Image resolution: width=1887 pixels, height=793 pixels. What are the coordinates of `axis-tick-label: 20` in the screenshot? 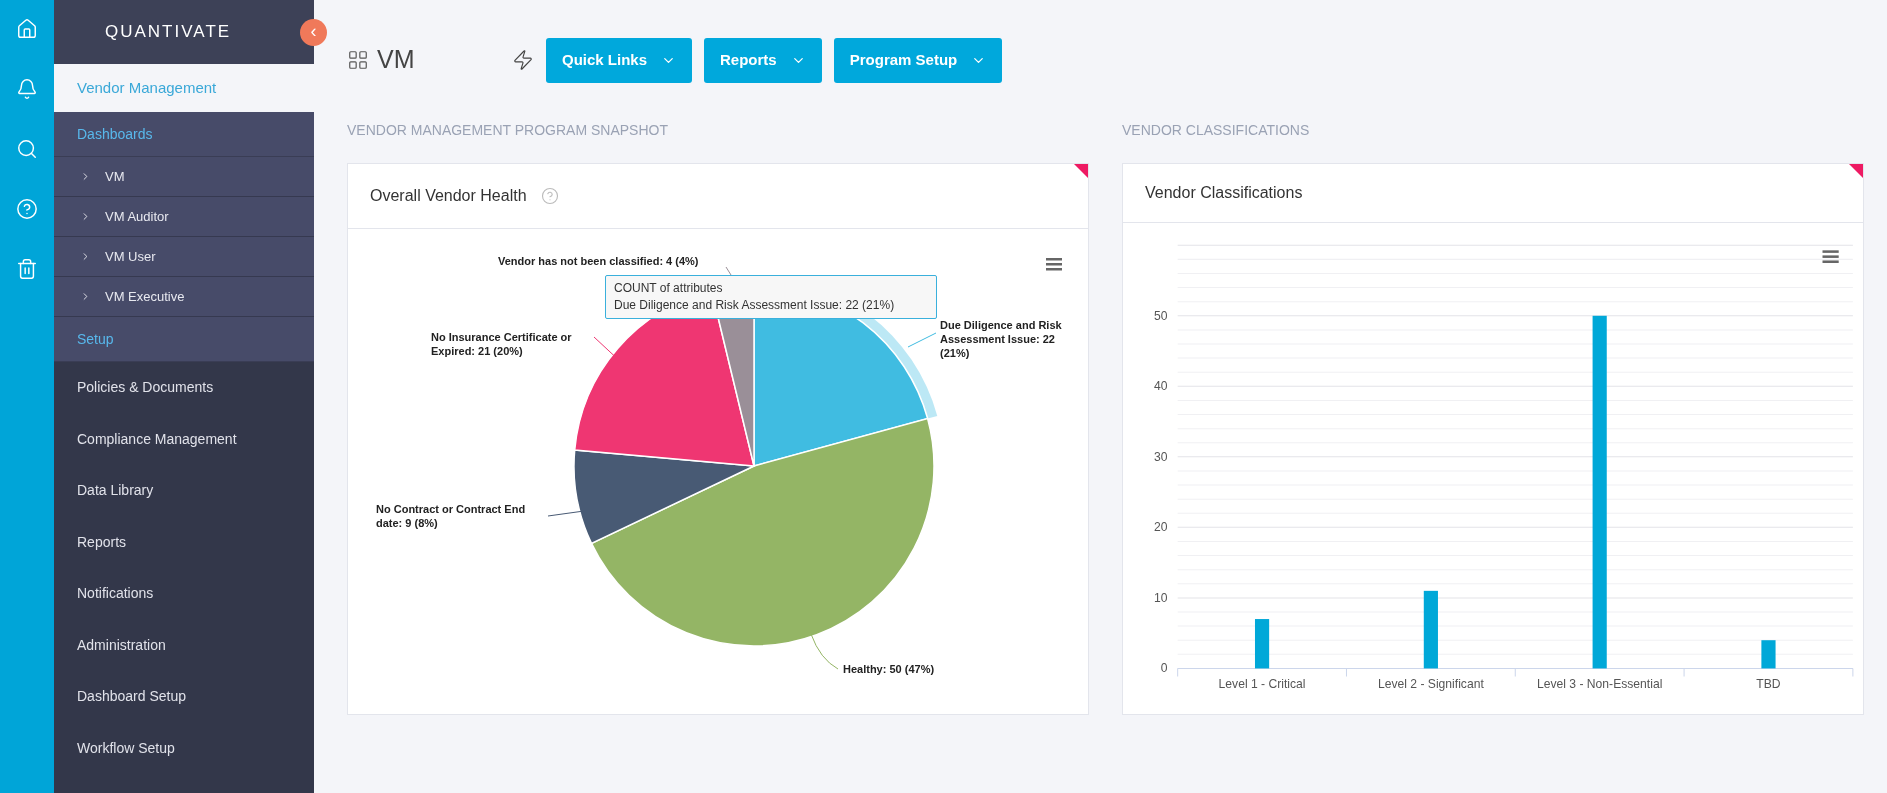 It's located at (1161, 527).